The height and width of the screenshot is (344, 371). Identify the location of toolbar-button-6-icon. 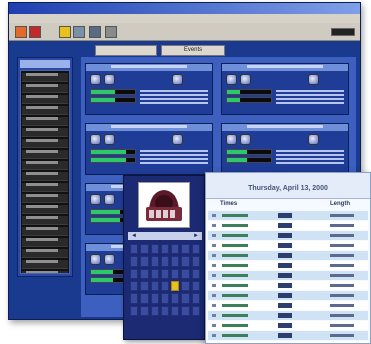
(111, 32).